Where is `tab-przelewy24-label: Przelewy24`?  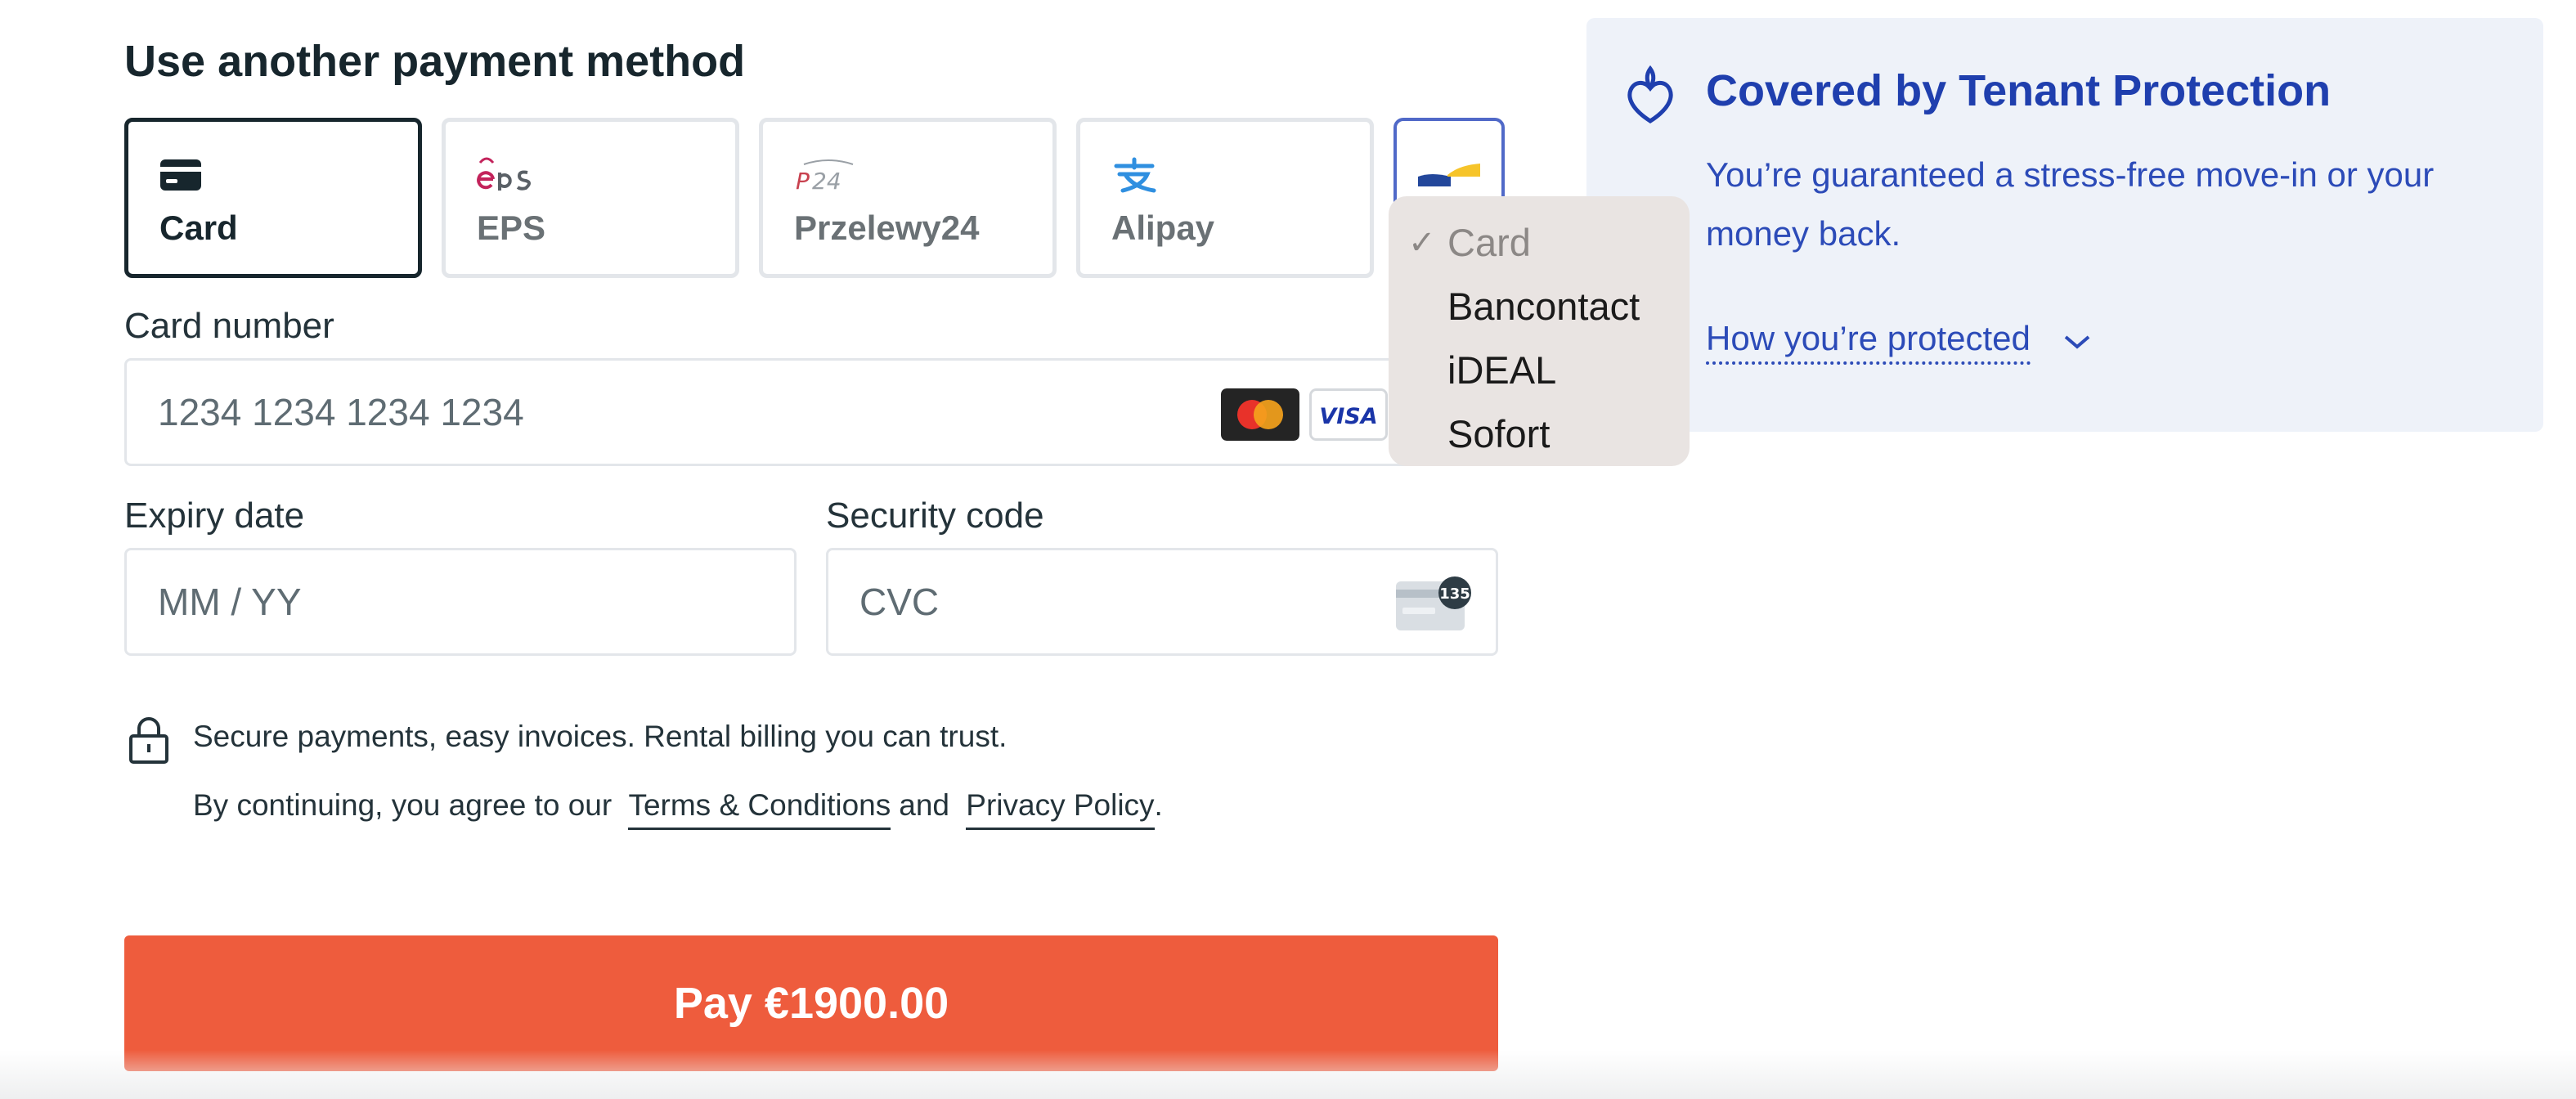 tab-przelewy24-label: Przelewy24 is located at coordinates (887, 228).